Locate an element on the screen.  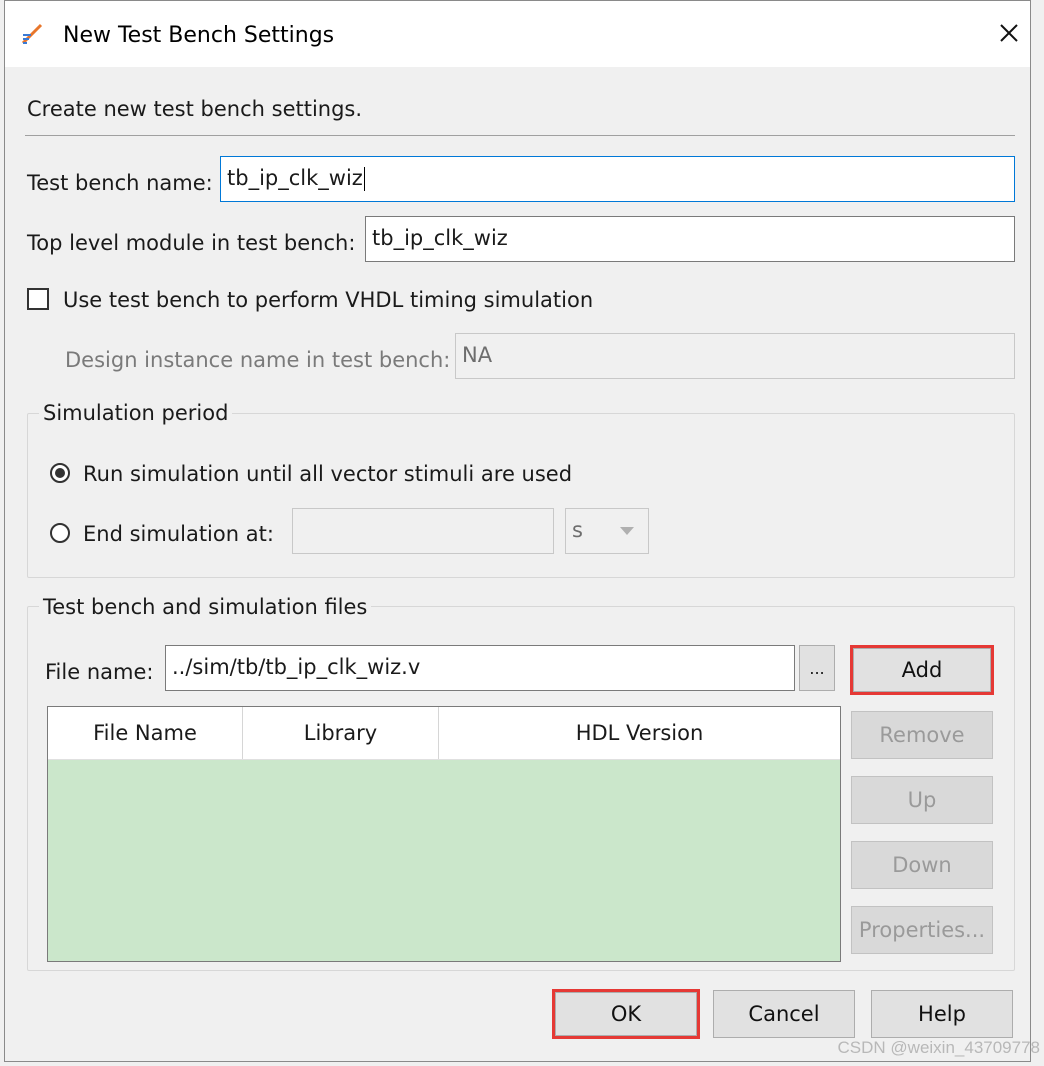
time-unit-value: s is located at coordinates (577, 530).